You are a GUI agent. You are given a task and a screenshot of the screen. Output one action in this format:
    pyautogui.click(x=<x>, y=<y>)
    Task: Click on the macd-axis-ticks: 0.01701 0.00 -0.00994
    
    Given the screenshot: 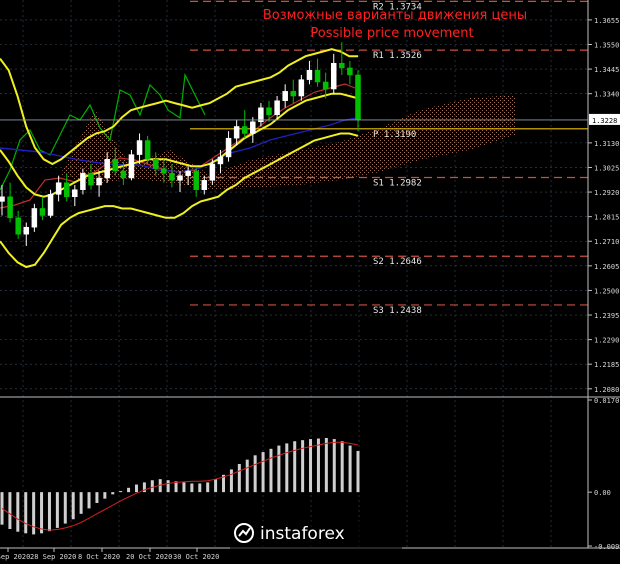 What is the action you would take?
    pyautogui.click(x=604, y=474)
    